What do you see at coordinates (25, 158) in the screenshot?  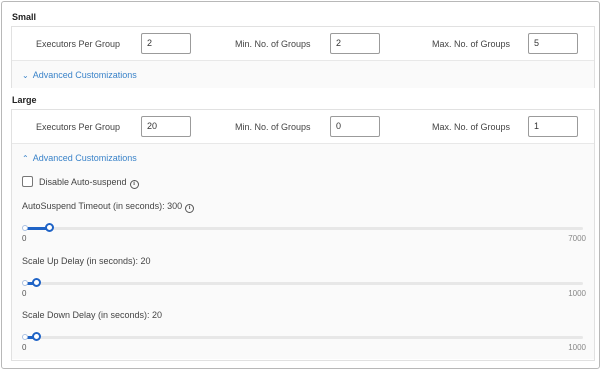 I see `chevron-up-icon: ⌃` at bounding box center [25, 158].